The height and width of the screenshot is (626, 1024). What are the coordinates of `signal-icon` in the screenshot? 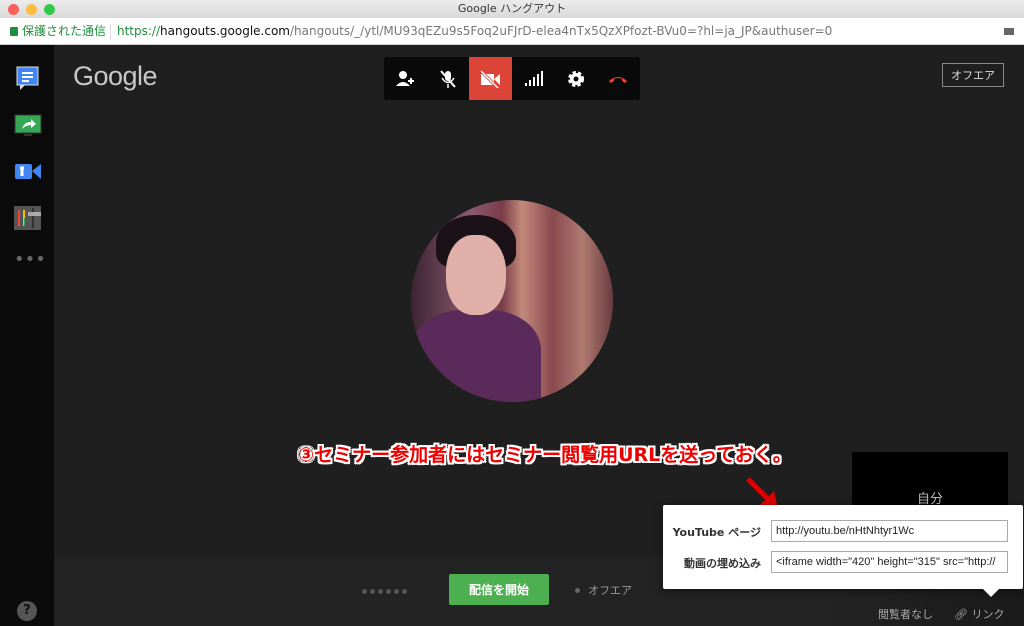 It's located at (534, 78).